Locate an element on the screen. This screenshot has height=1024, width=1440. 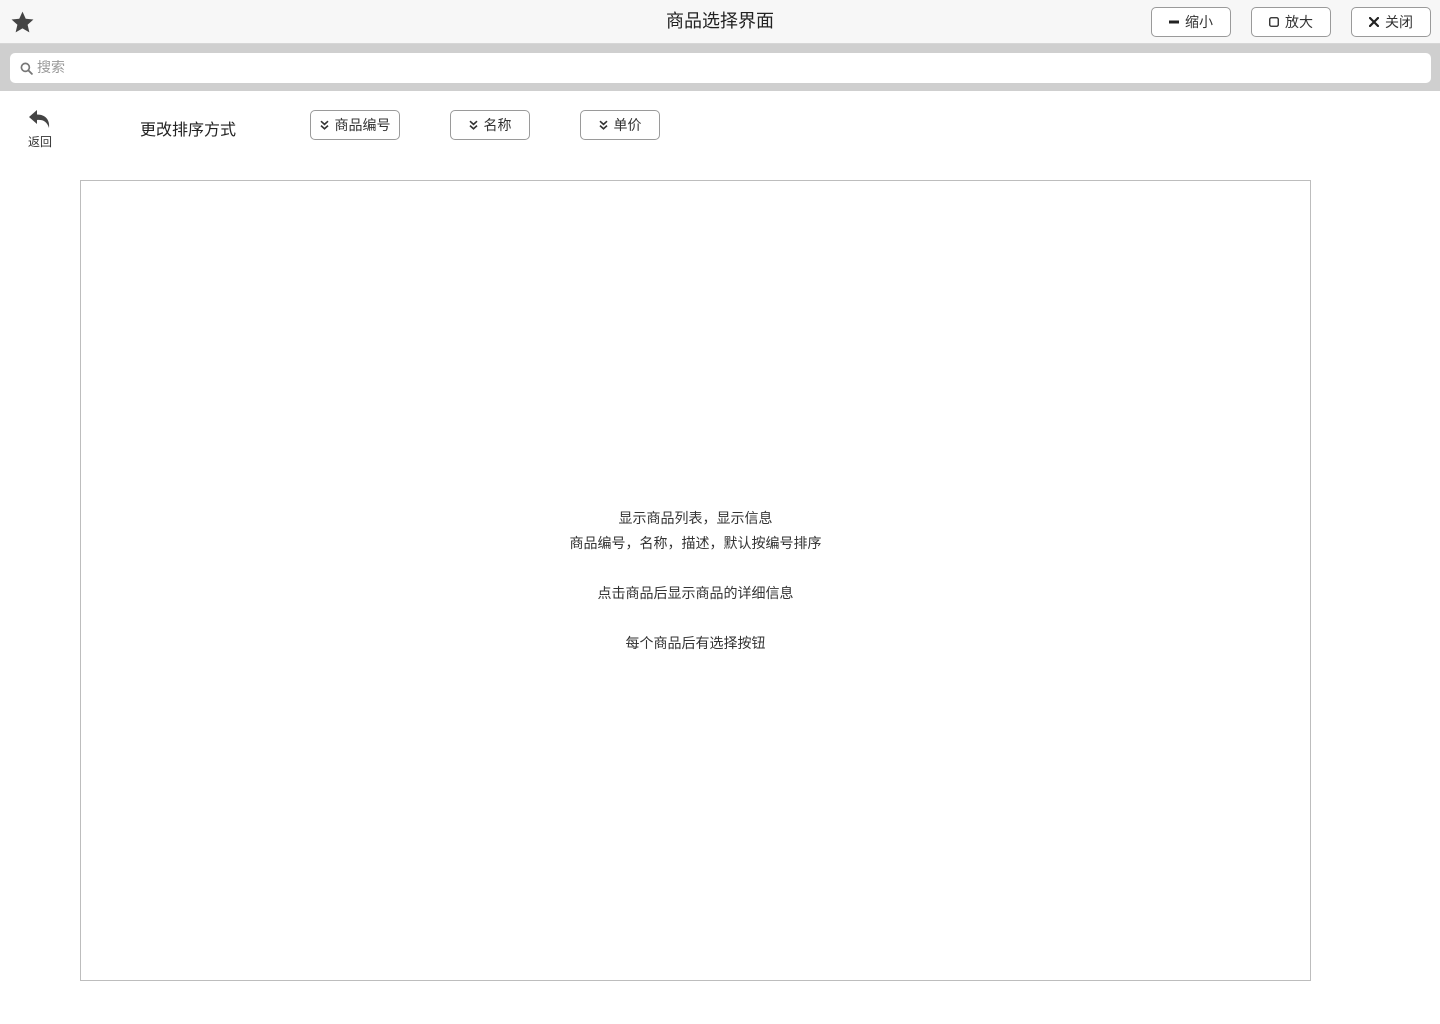
sort-by-price-label: 单价 is located at coordinates (627, 126).